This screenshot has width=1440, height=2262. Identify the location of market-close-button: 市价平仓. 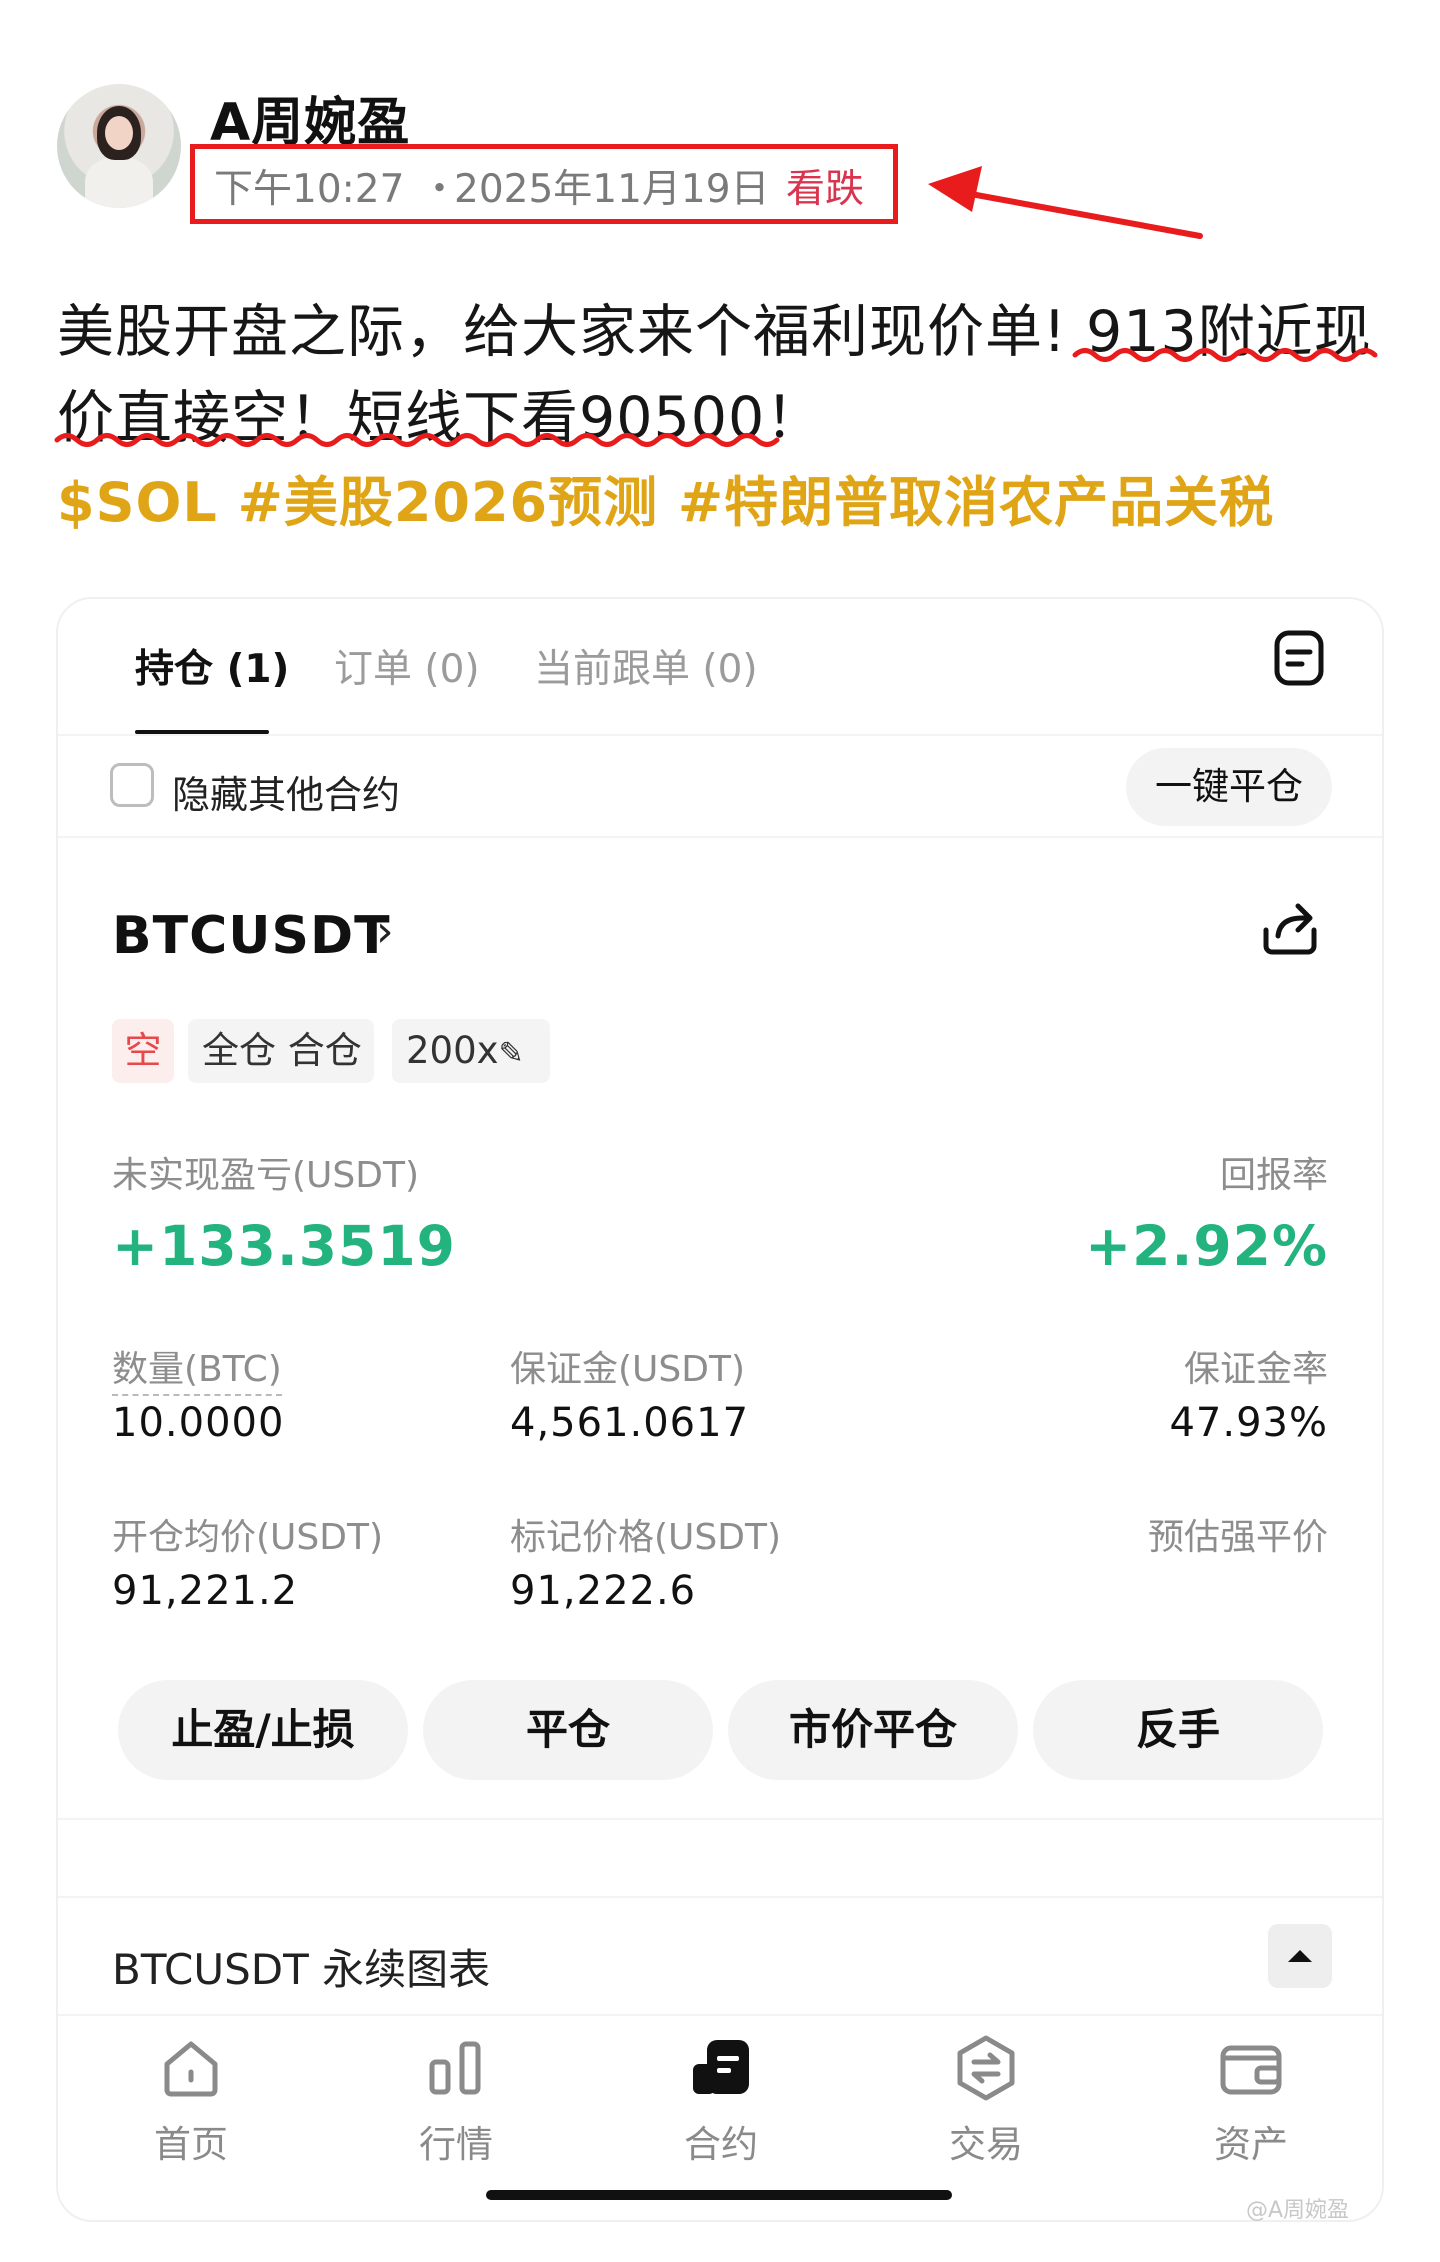
(873, 1730).